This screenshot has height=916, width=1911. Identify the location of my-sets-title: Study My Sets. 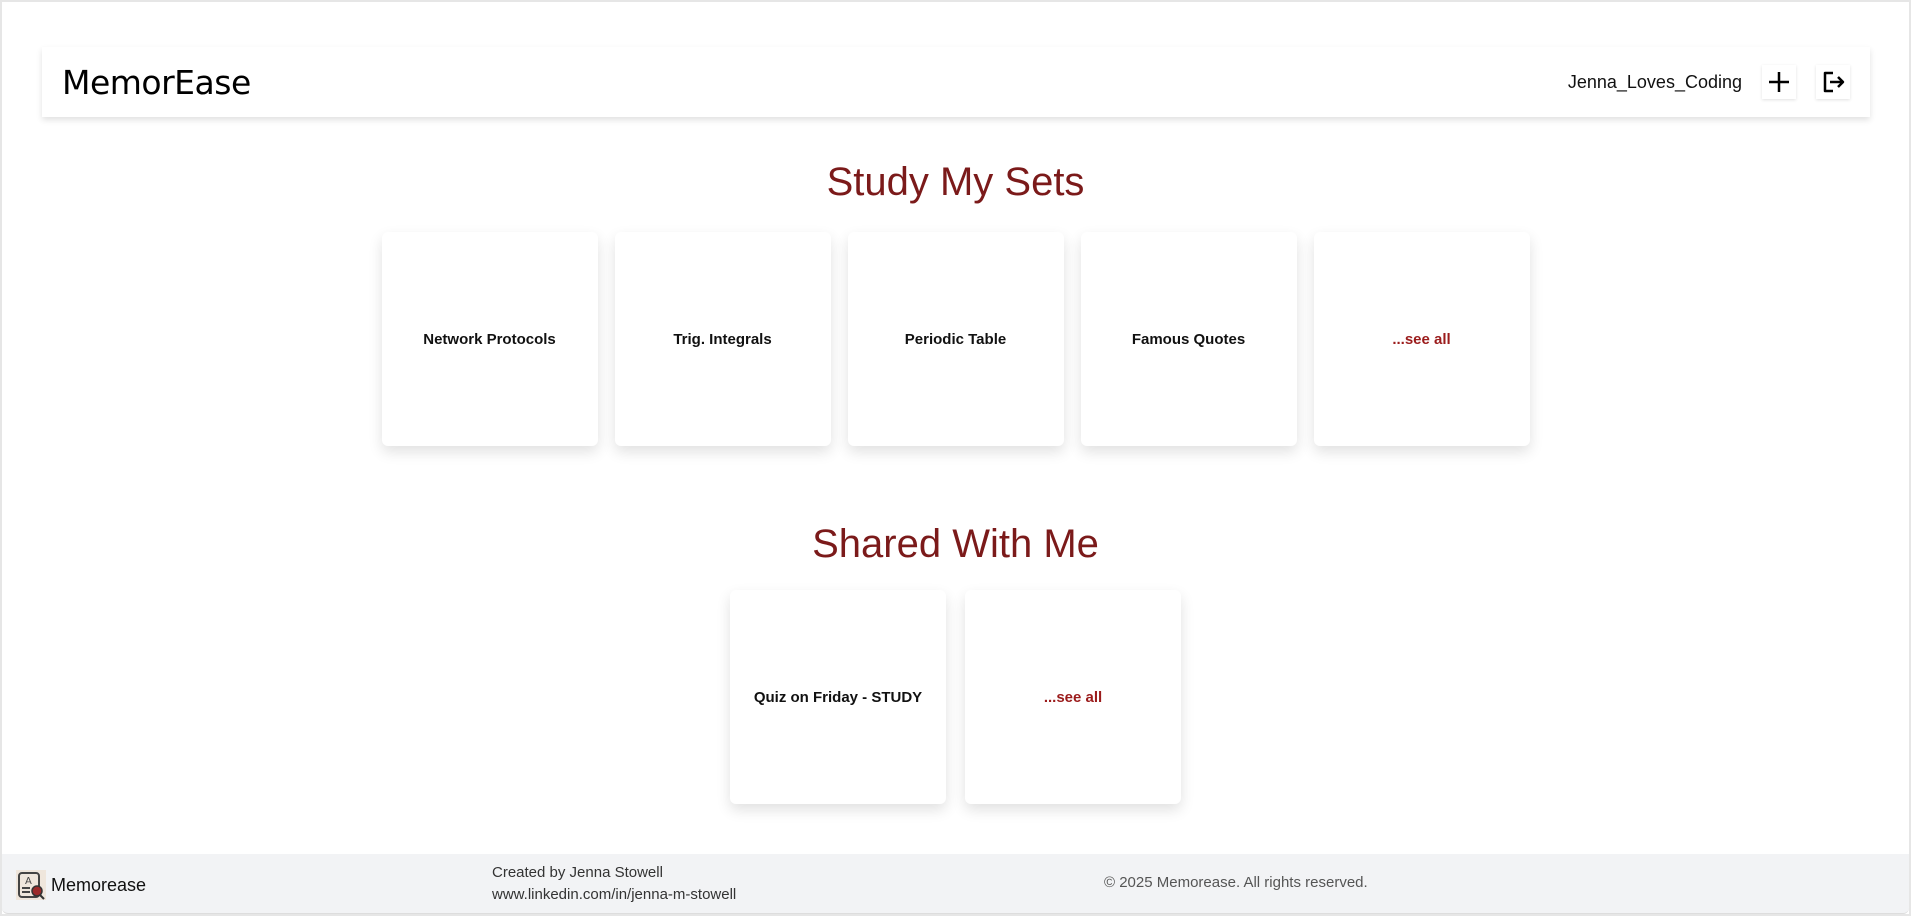
(955, 182).